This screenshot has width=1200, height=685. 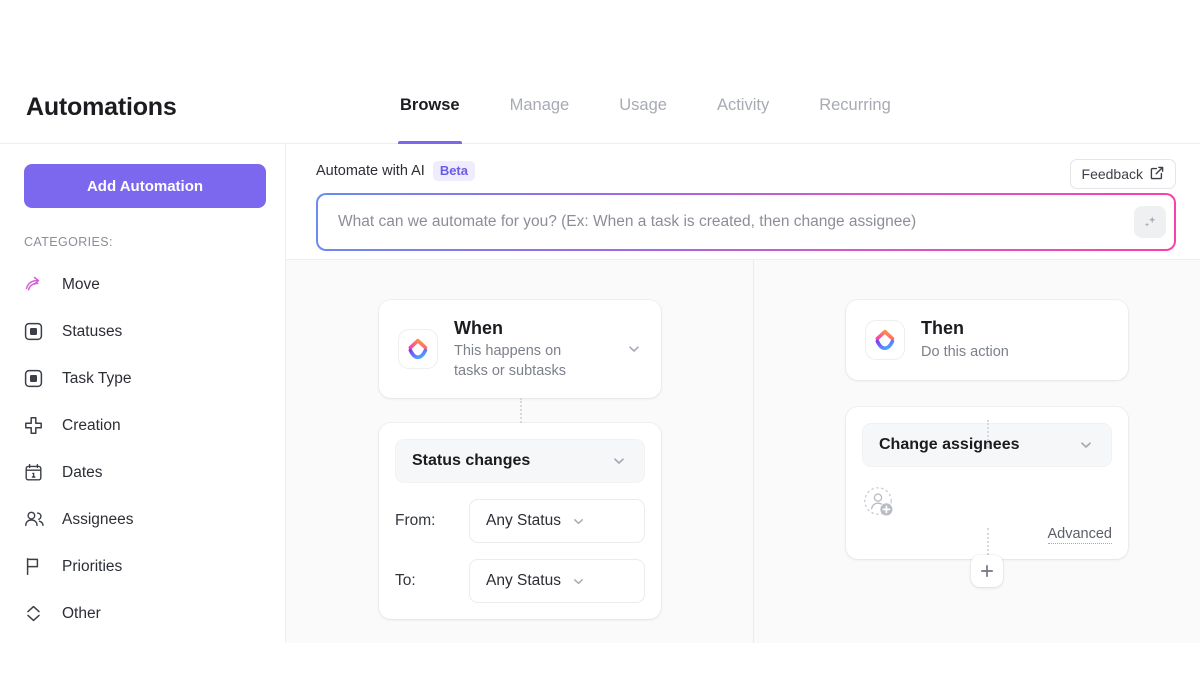 What do you see at coordinates (987, 502) in the screenshot?
I see `assignee-row` at bounding box center [987, 502].